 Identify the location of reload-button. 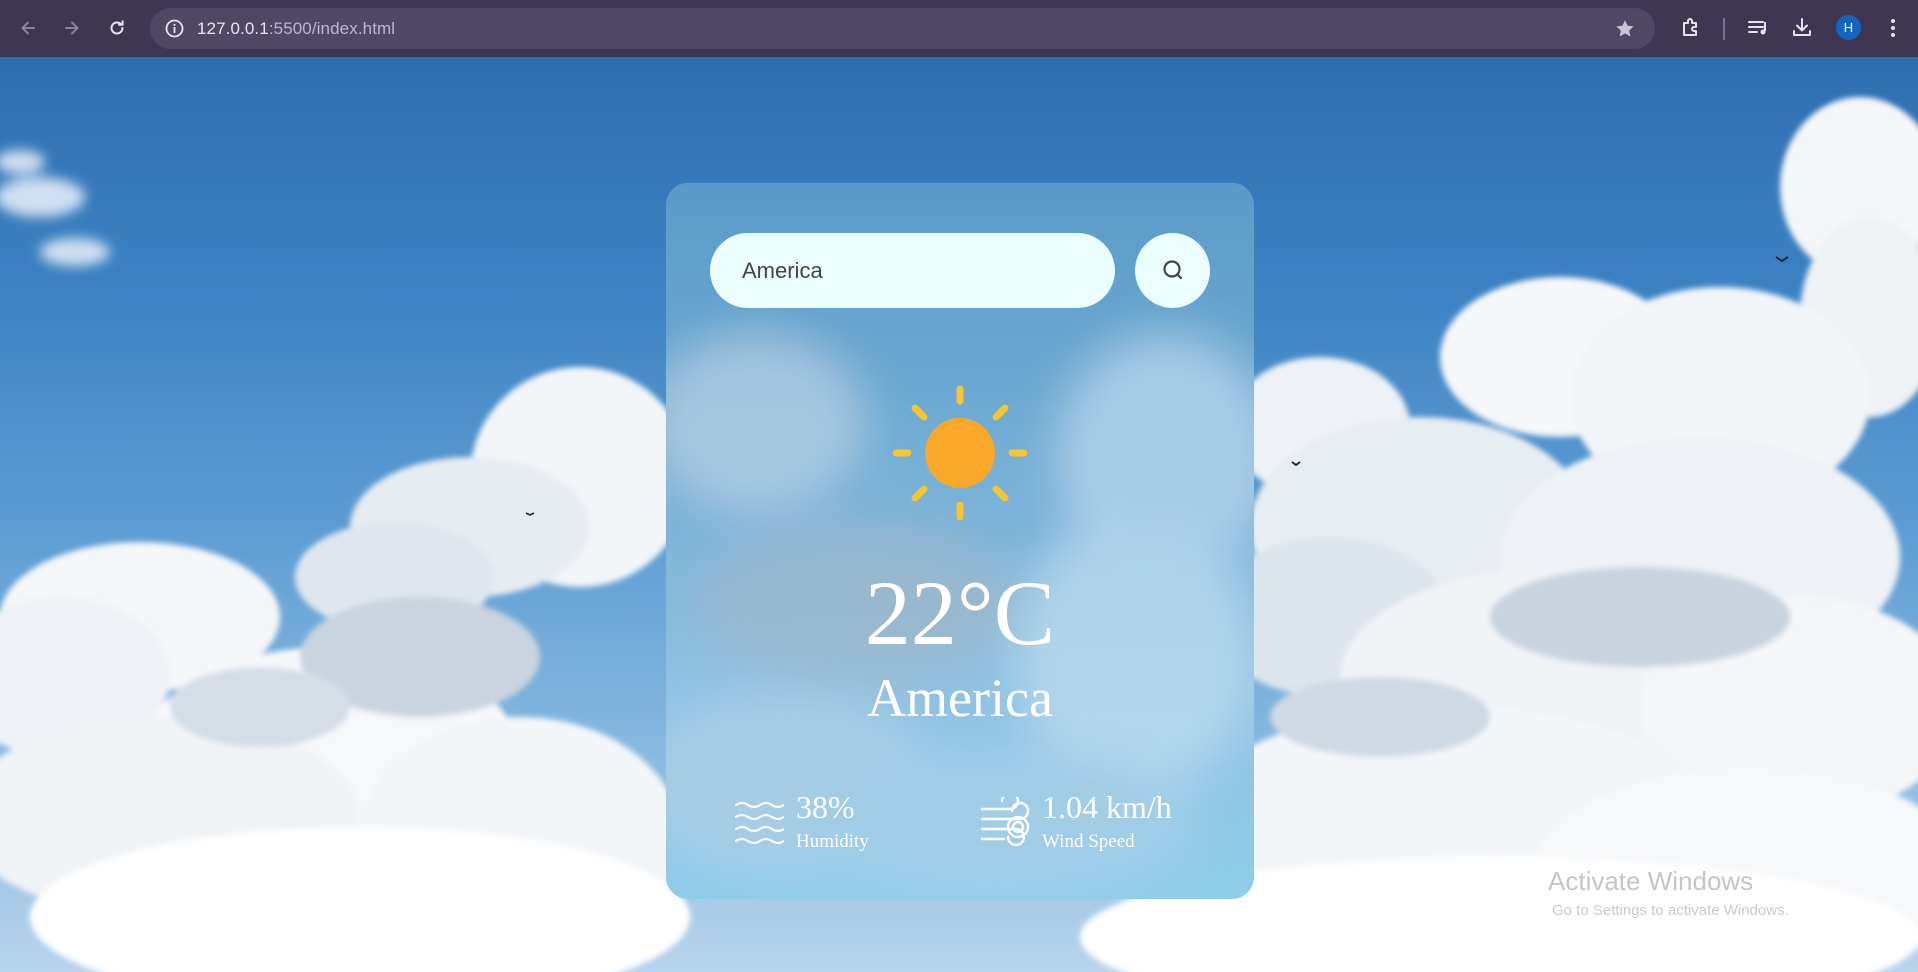
(117, 28).